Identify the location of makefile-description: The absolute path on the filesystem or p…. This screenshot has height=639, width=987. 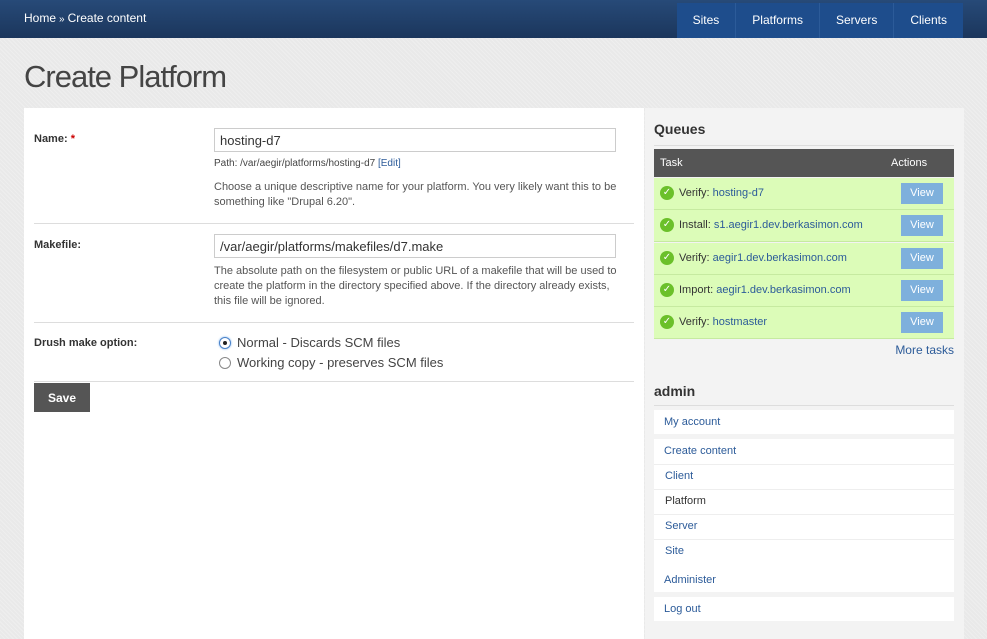
(415, 286).